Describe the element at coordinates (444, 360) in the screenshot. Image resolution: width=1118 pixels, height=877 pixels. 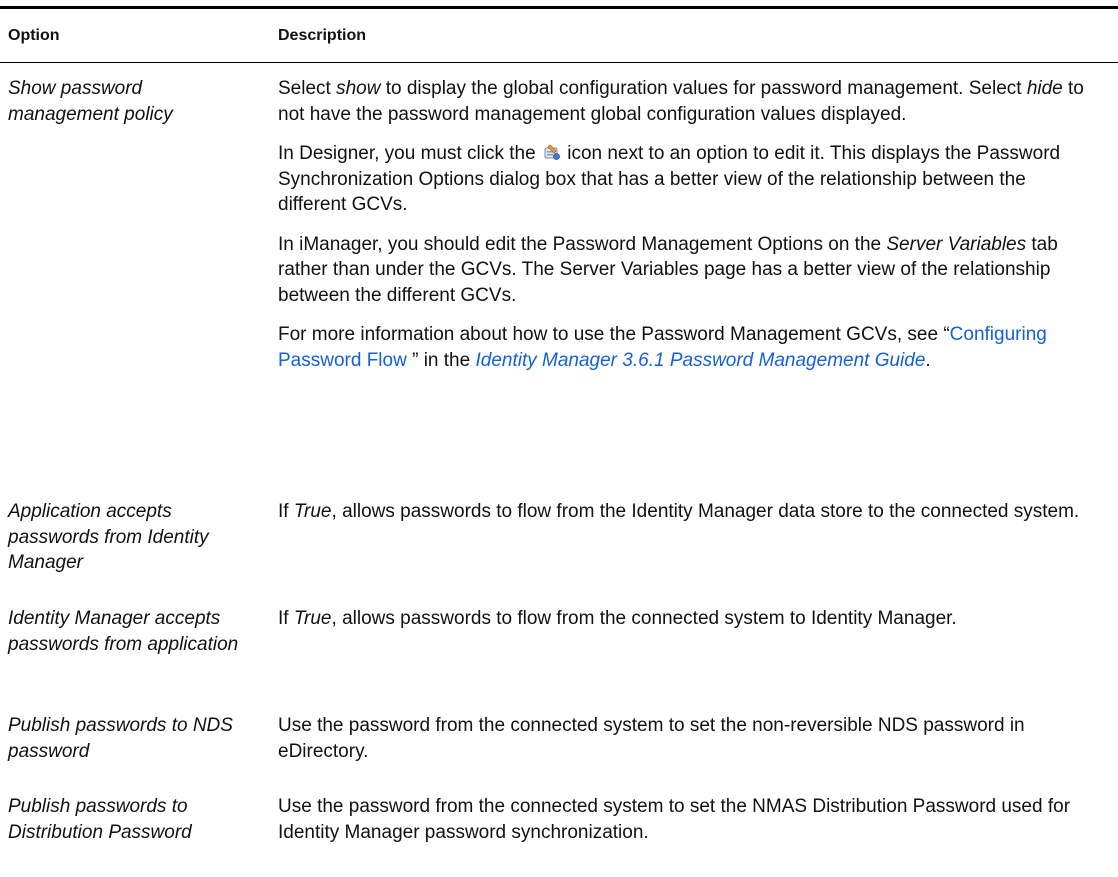
I see `text-run: ” in the` at that location.